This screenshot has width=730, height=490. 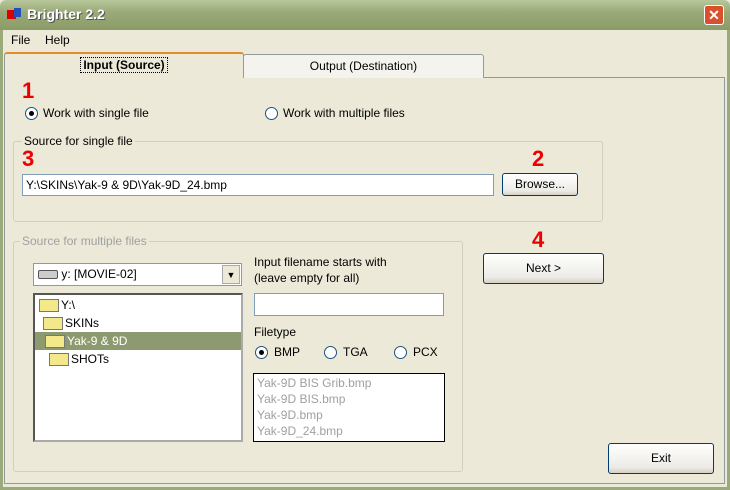 What do you see at coordinates (48, 275) in the screenshot?
I see `drive-icon` at bounding box center [48, 275].